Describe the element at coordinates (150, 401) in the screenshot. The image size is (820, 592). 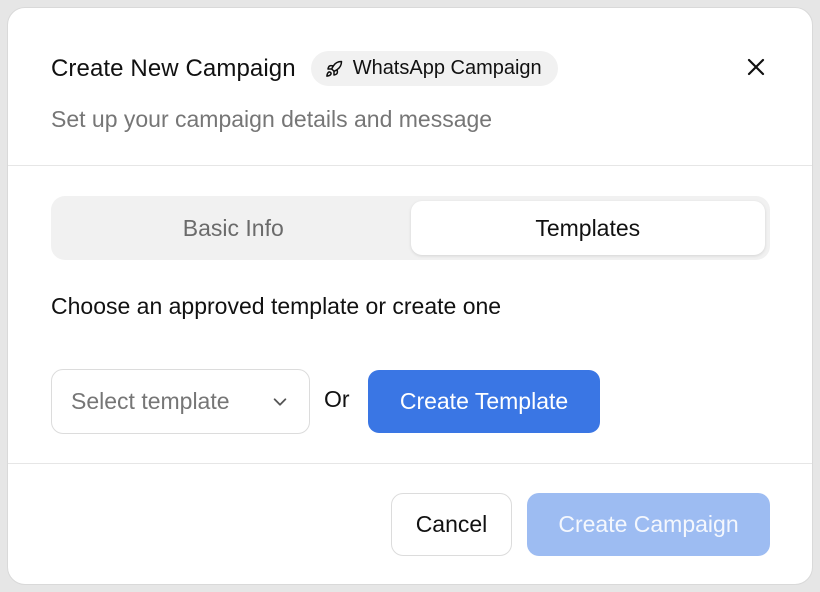
I see `template-select-placeholder: Select template` at that location.